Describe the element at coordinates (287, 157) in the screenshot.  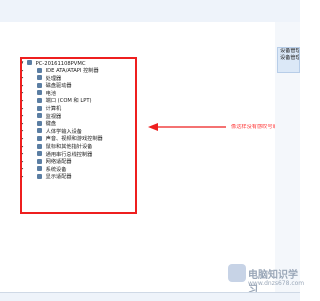
I see `right-panel: 设备管理 设备管理` at that location.